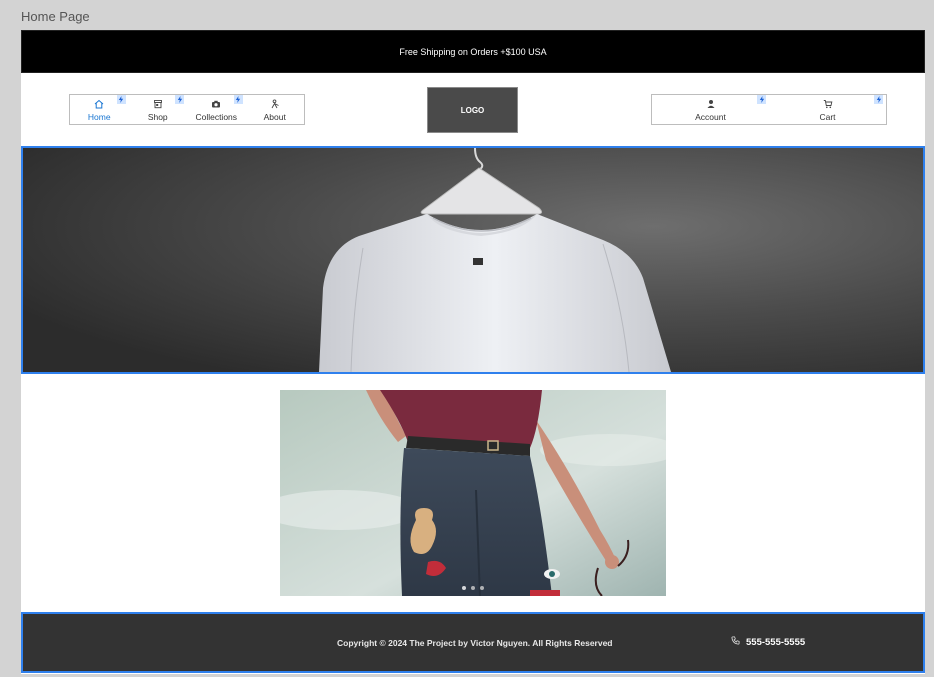 The height and width of the screenshot is (677, 934). What do you see at coordinates (99, 117) in the screenshot?
I see `nav-label-home: Home` at bounding box center [99, 117].